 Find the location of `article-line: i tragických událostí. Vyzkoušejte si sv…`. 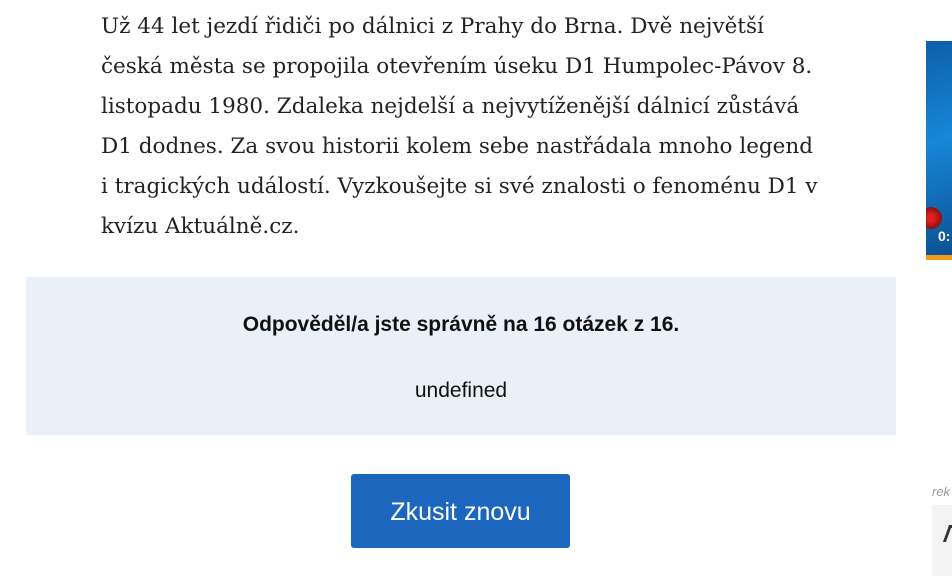

article-line: i tragických událostí. Vyzkoušejte si sv… is located at coordinates (459, 186).